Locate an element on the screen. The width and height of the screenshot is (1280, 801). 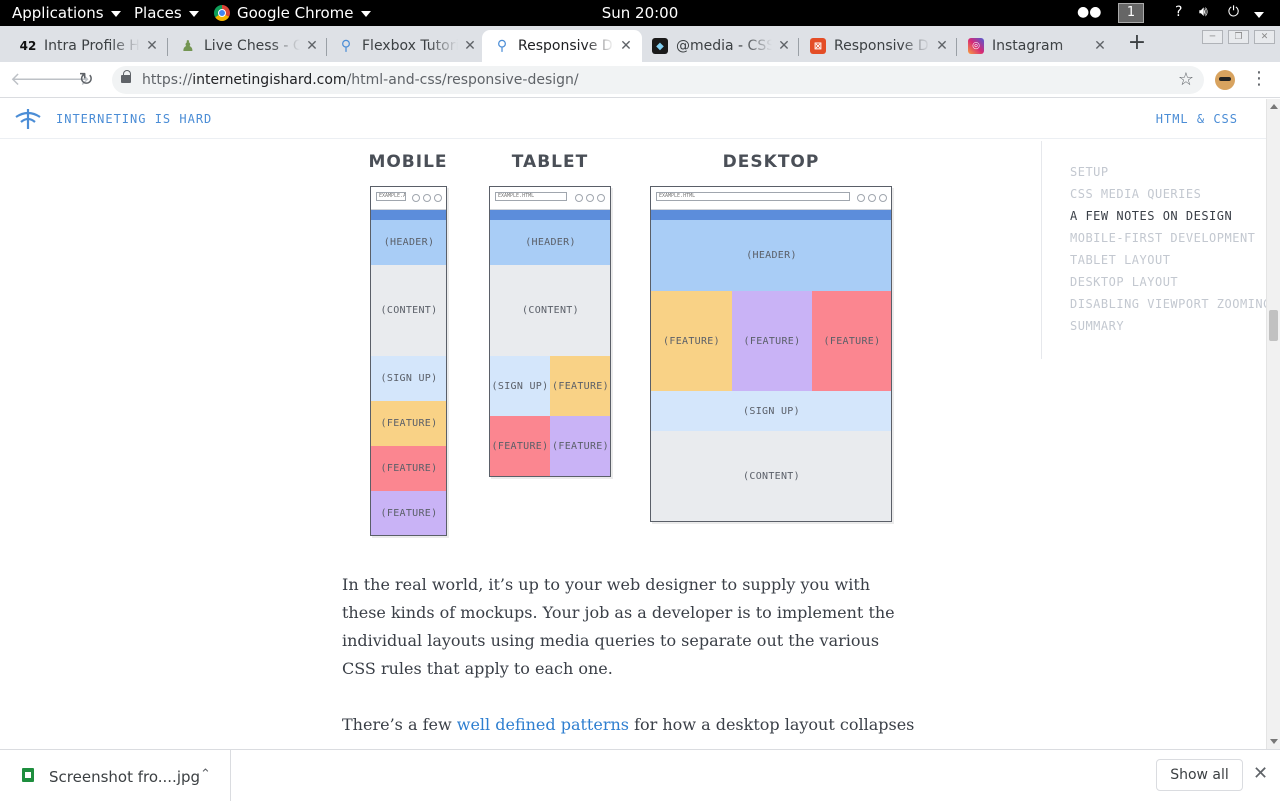
places-menu-label: Places is located at coordinates (158, 13).